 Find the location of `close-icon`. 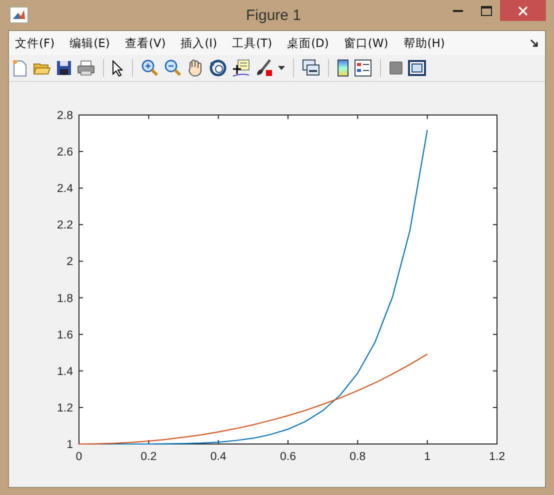

close-icon is located at coordinates (523, 11).